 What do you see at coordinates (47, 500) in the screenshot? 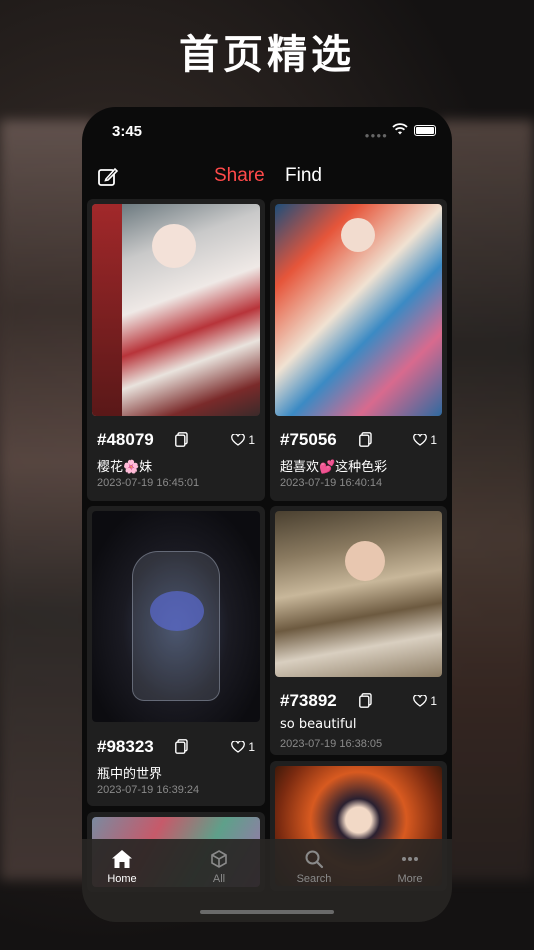
I see `background-blur-left` at bounding box center [47, 500].